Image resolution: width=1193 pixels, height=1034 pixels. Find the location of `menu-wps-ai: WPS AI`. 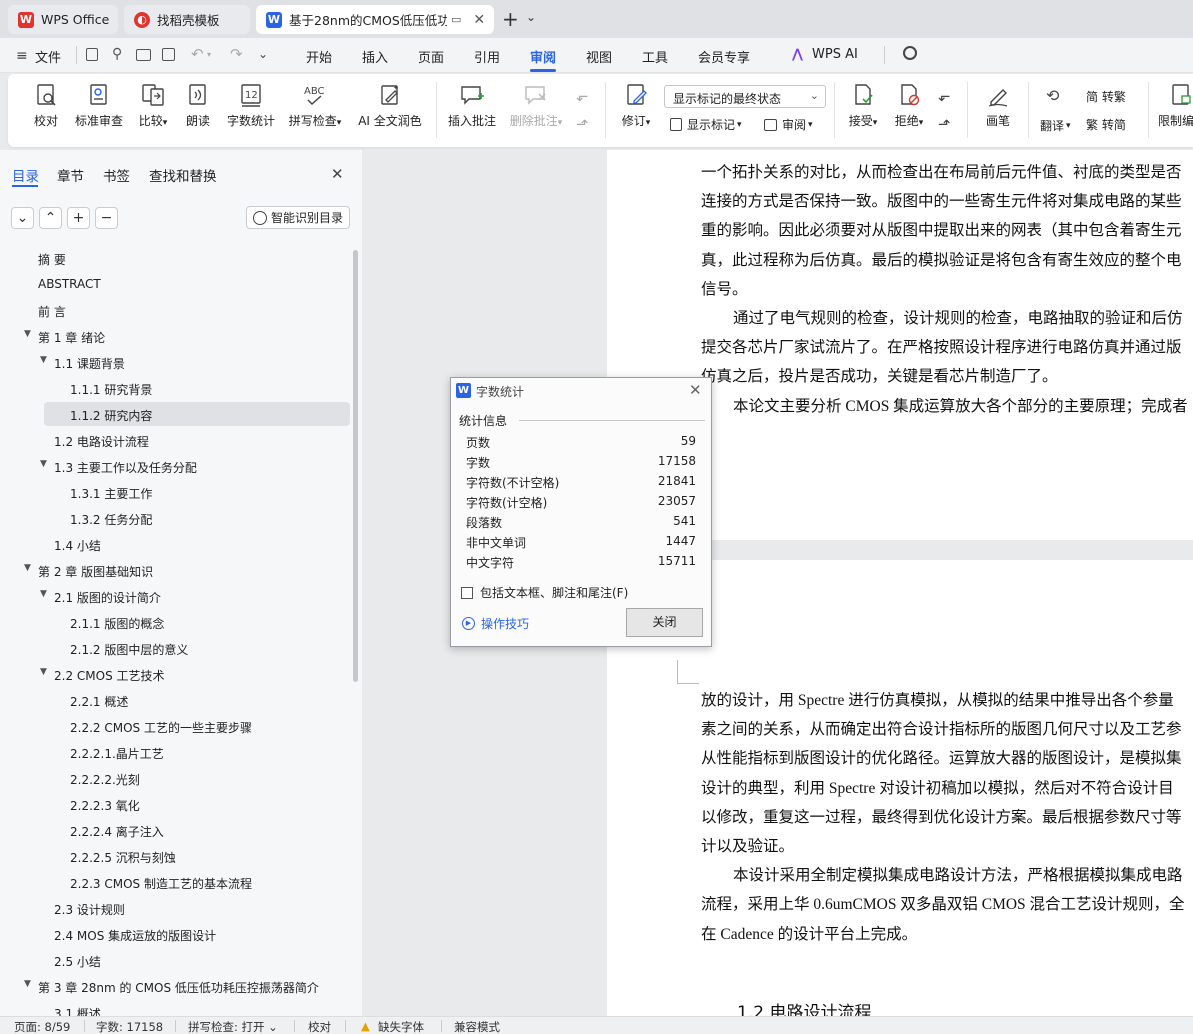

menu-wps-ai: WPS AI is located at coordinates (835, 54).